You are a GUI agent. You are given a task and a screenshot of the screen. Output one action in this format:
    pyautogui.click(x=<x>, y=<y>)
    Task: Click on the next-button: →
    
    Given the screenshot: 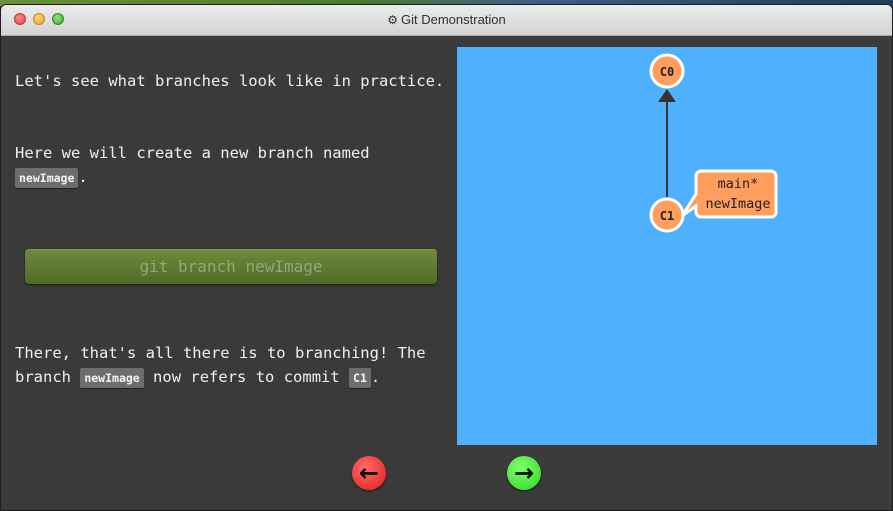 What is the action you would take?
    pyautogui.click(x=524, y=473)
    